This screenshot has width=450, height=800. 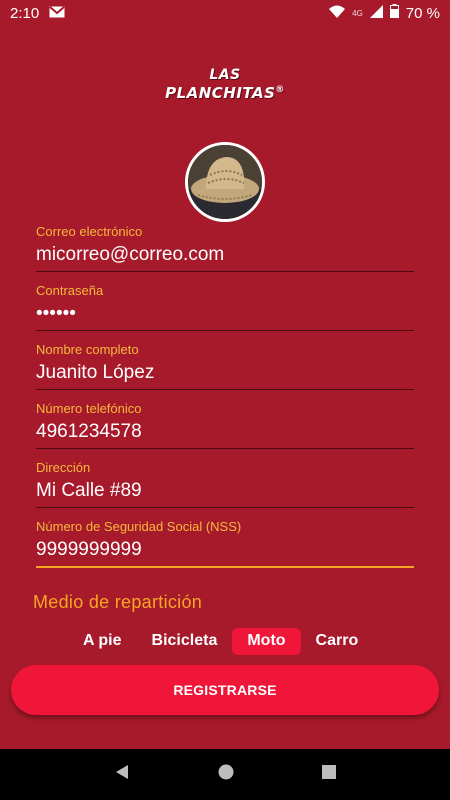 What do you see at coordinates (337, 641) in the screenshot?
I see `delivery-option-carro: Carro` at bounding box center [337, 641].